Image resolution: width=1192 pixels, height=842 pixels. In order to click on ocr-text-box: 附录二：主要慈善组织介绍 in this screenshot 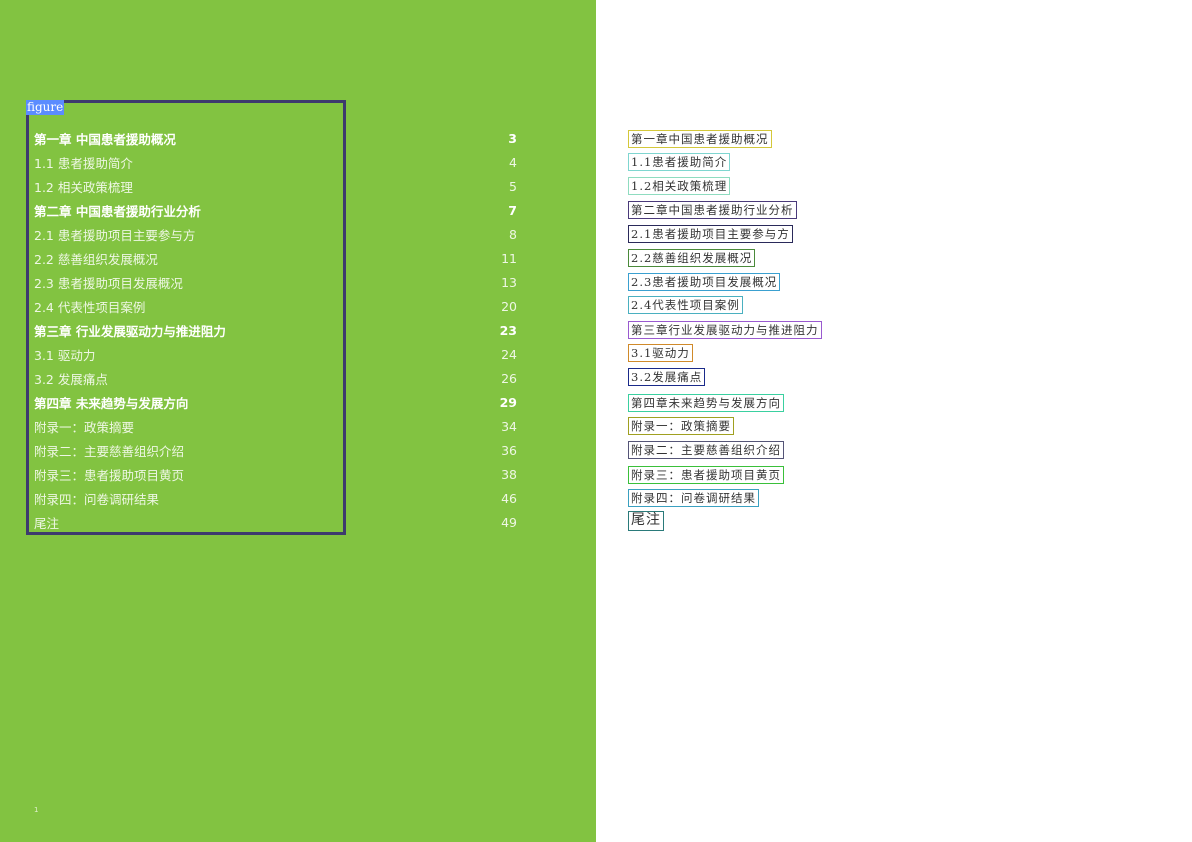, I will do `click(706, 450)`.